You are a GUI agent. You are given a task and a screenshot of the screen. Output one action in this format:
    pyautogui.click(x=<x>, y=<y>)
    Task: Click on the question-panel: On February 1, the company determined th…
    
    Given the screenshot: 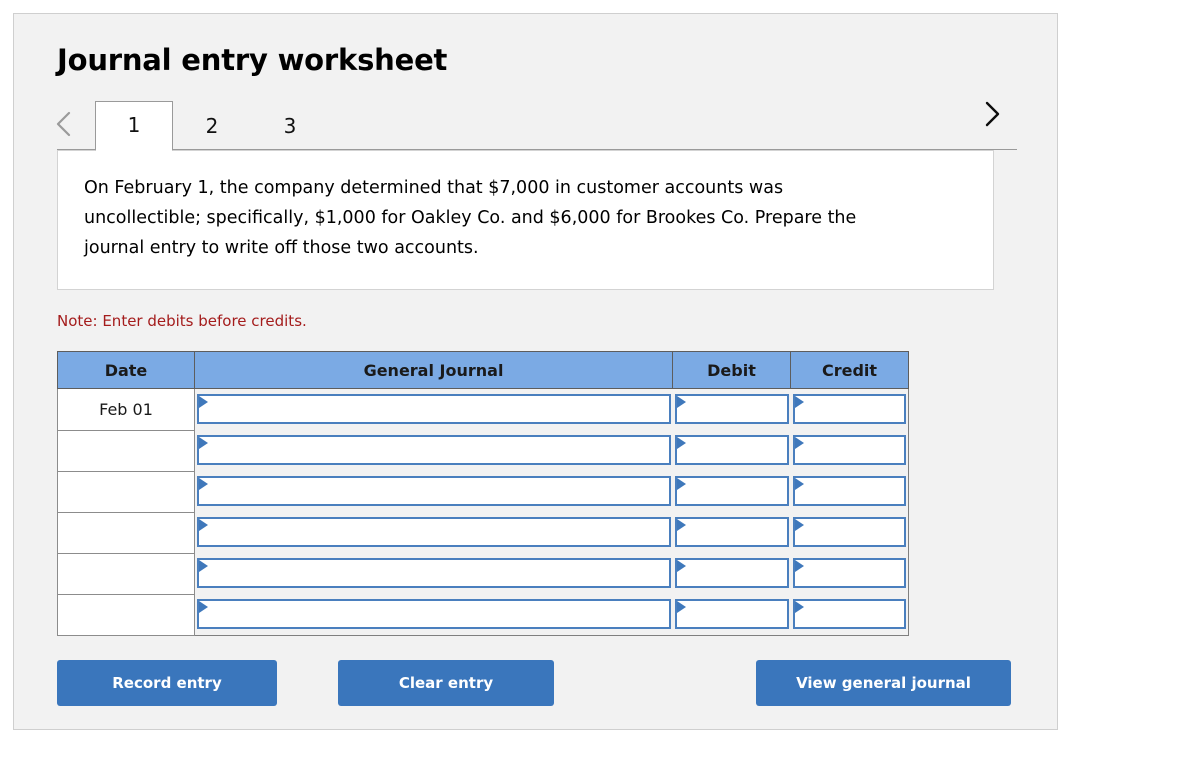 What is the action you would take?
    pyautogui.click(x=525, y=220)
    